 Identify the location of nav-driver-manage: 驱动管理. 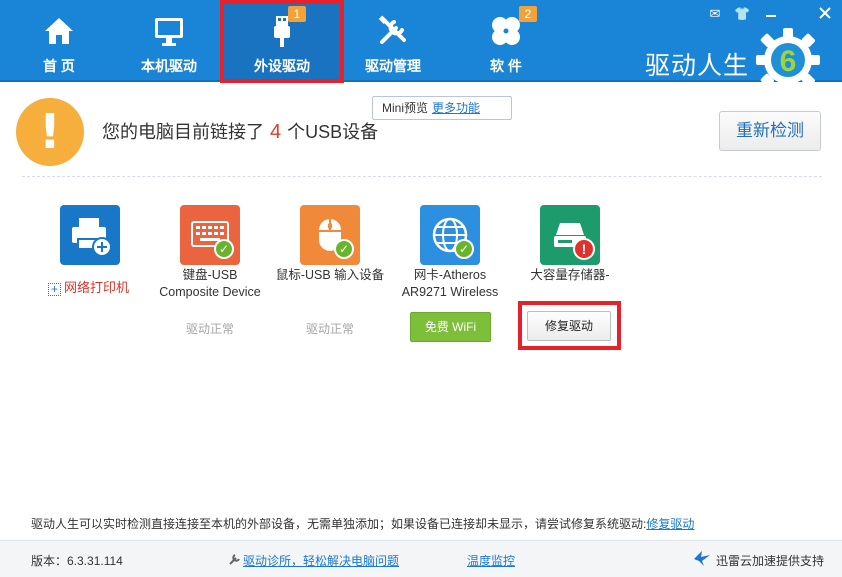
(393, 41).